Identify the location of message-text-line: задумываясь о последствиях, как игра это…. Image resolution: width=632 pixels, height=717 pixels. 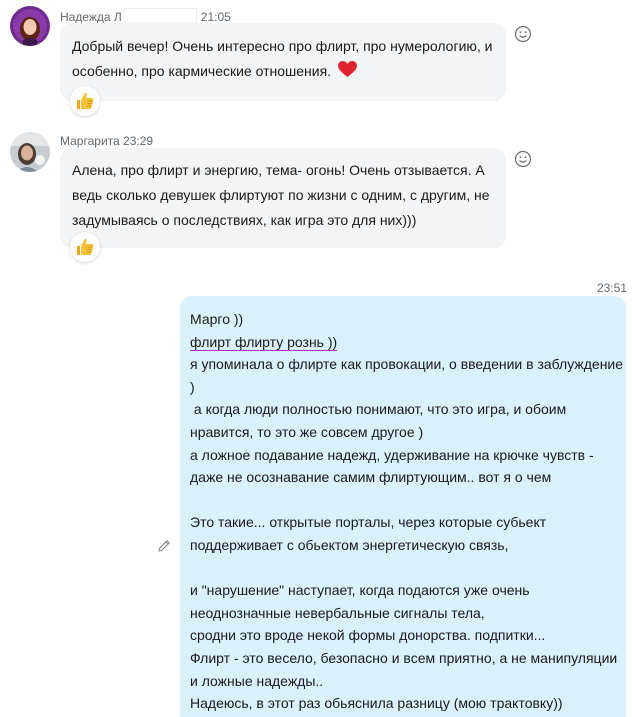
(244, 220).